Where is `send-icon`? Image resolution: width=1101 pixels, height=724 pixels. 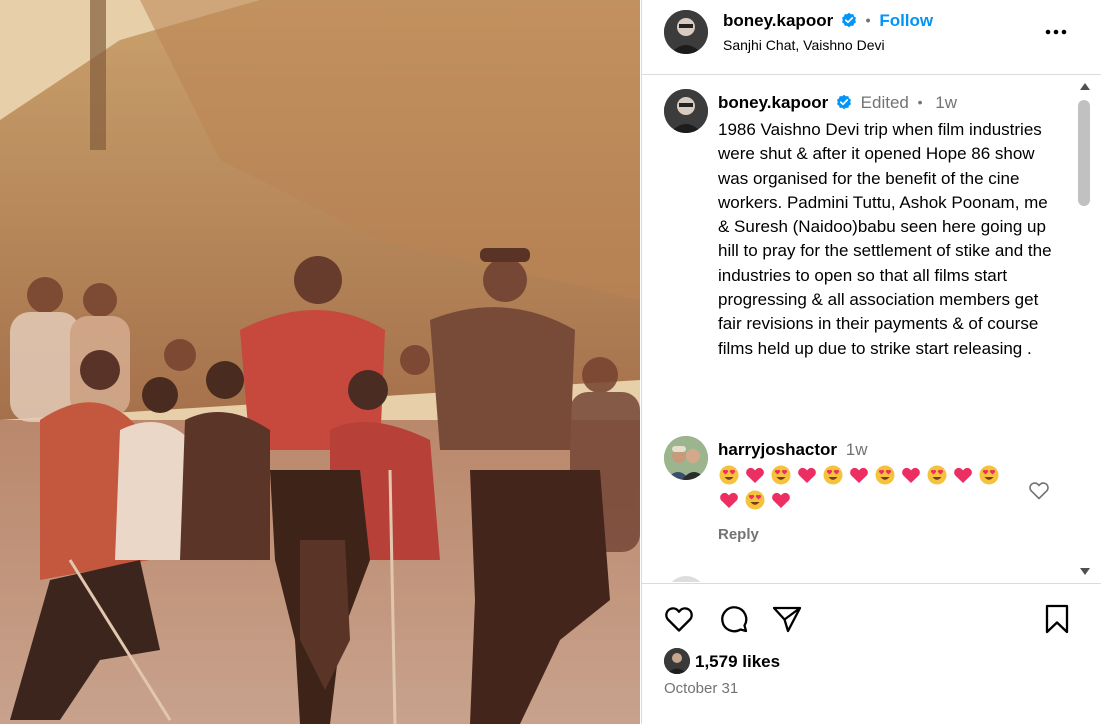 send-icon is located at coordinates (787, 619).